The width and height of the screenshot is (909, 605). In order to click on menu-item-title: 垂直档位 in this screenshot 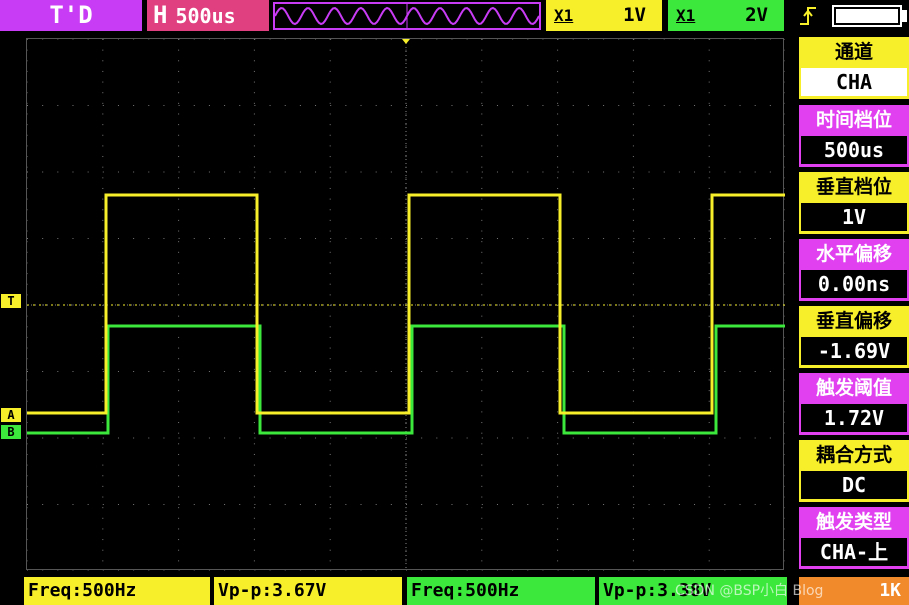, I will do `click(853, 187)`.